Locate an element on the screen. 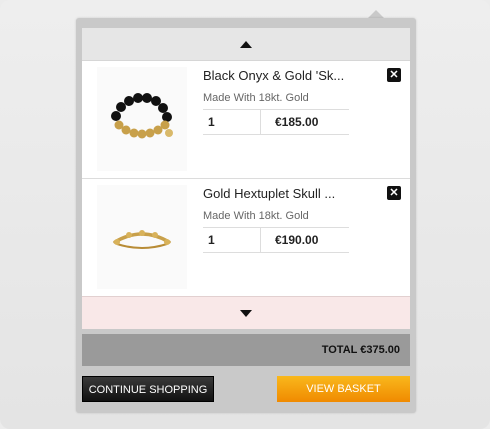 Image resolution: width=490 pixels, height=429 pixels. item-price: €190.00 is located at coordinates (297, 240).